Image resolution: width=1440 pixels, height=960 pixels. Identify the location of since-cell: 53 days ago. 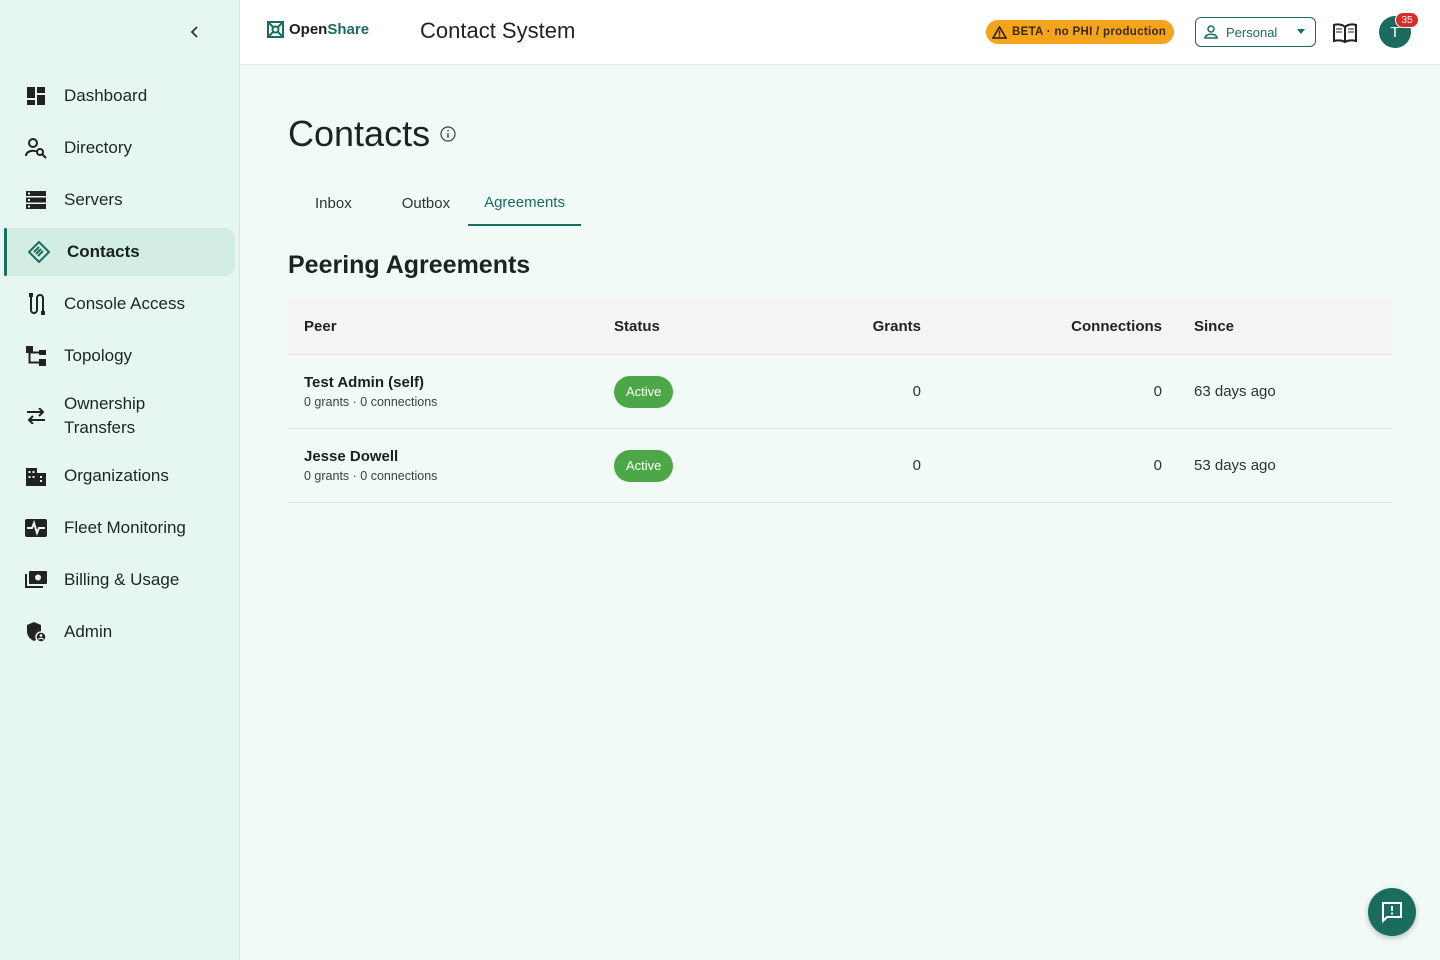
(1235, 465).